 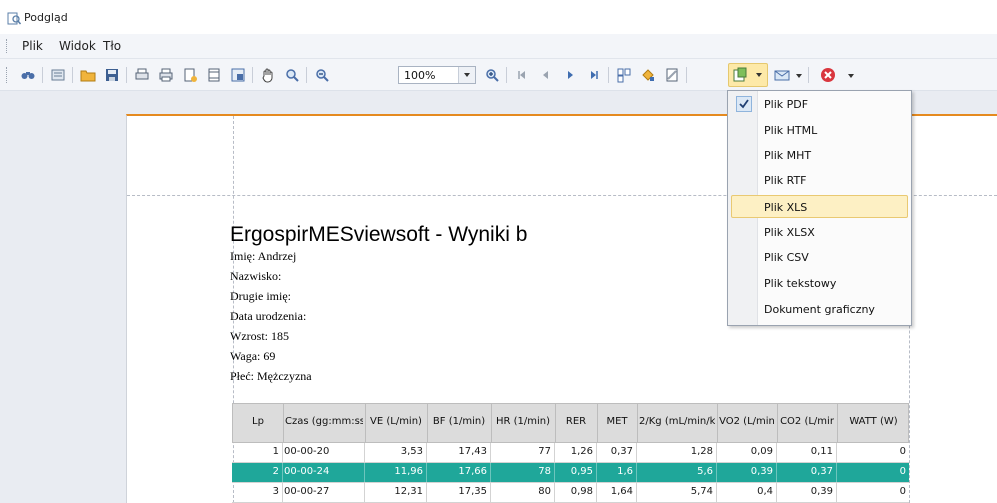 I want to click on menu-widok: Widok, so click(x=77, y=46).